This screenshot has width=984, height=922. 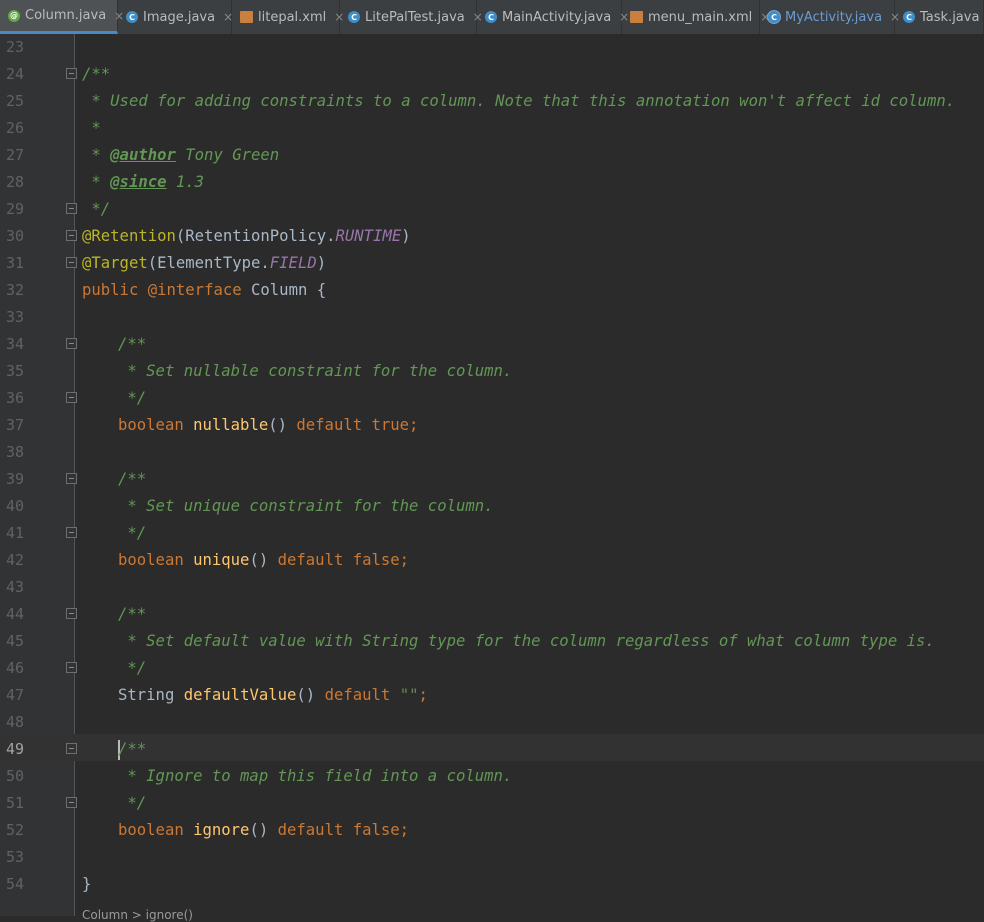 I want to click on code-line-40: * Set unique constraint for the column., so click(x=306, y=506).